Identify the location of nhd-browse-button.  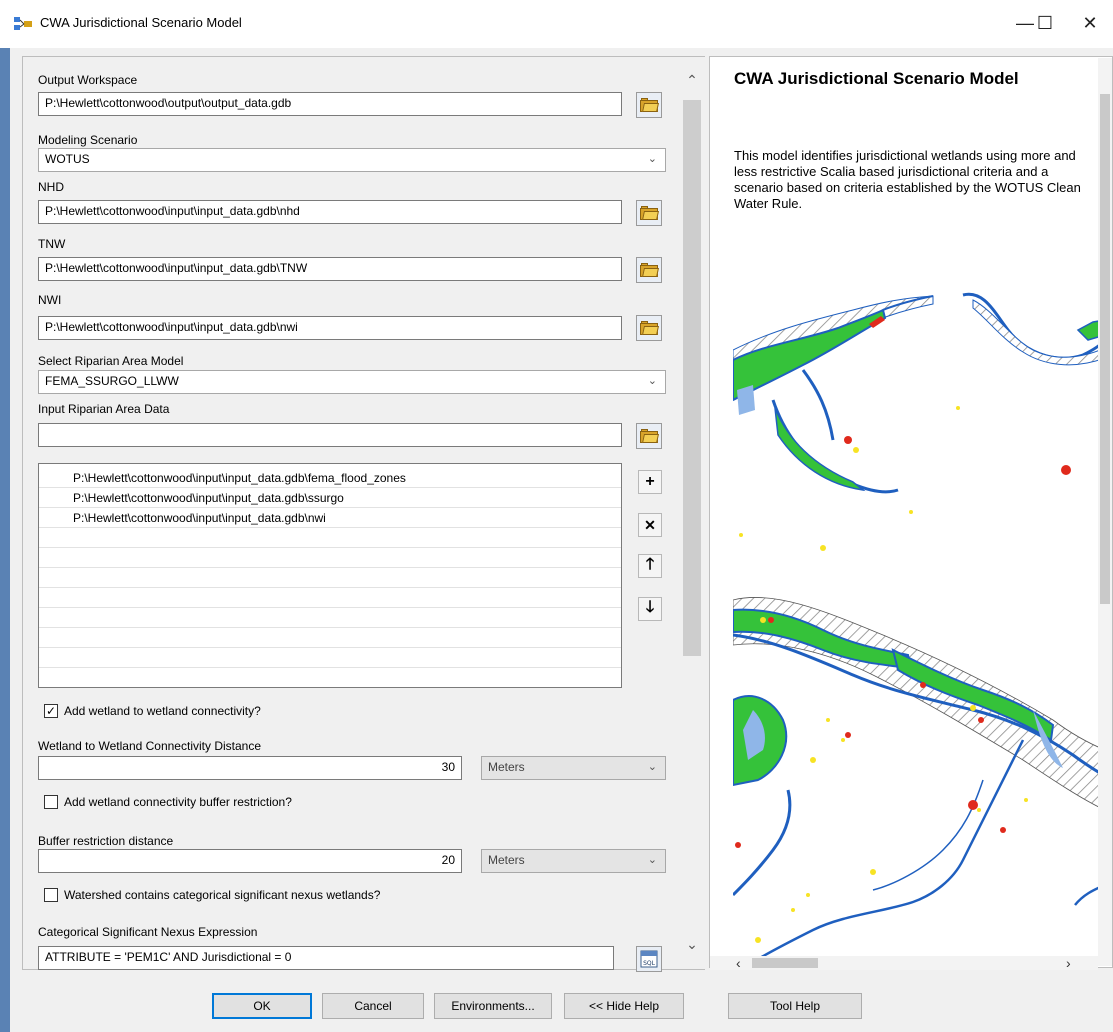
(649, 213).